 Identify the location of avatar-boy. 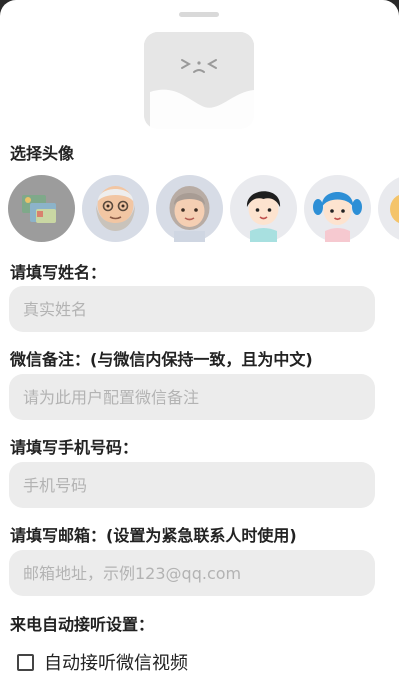
(263, 208).